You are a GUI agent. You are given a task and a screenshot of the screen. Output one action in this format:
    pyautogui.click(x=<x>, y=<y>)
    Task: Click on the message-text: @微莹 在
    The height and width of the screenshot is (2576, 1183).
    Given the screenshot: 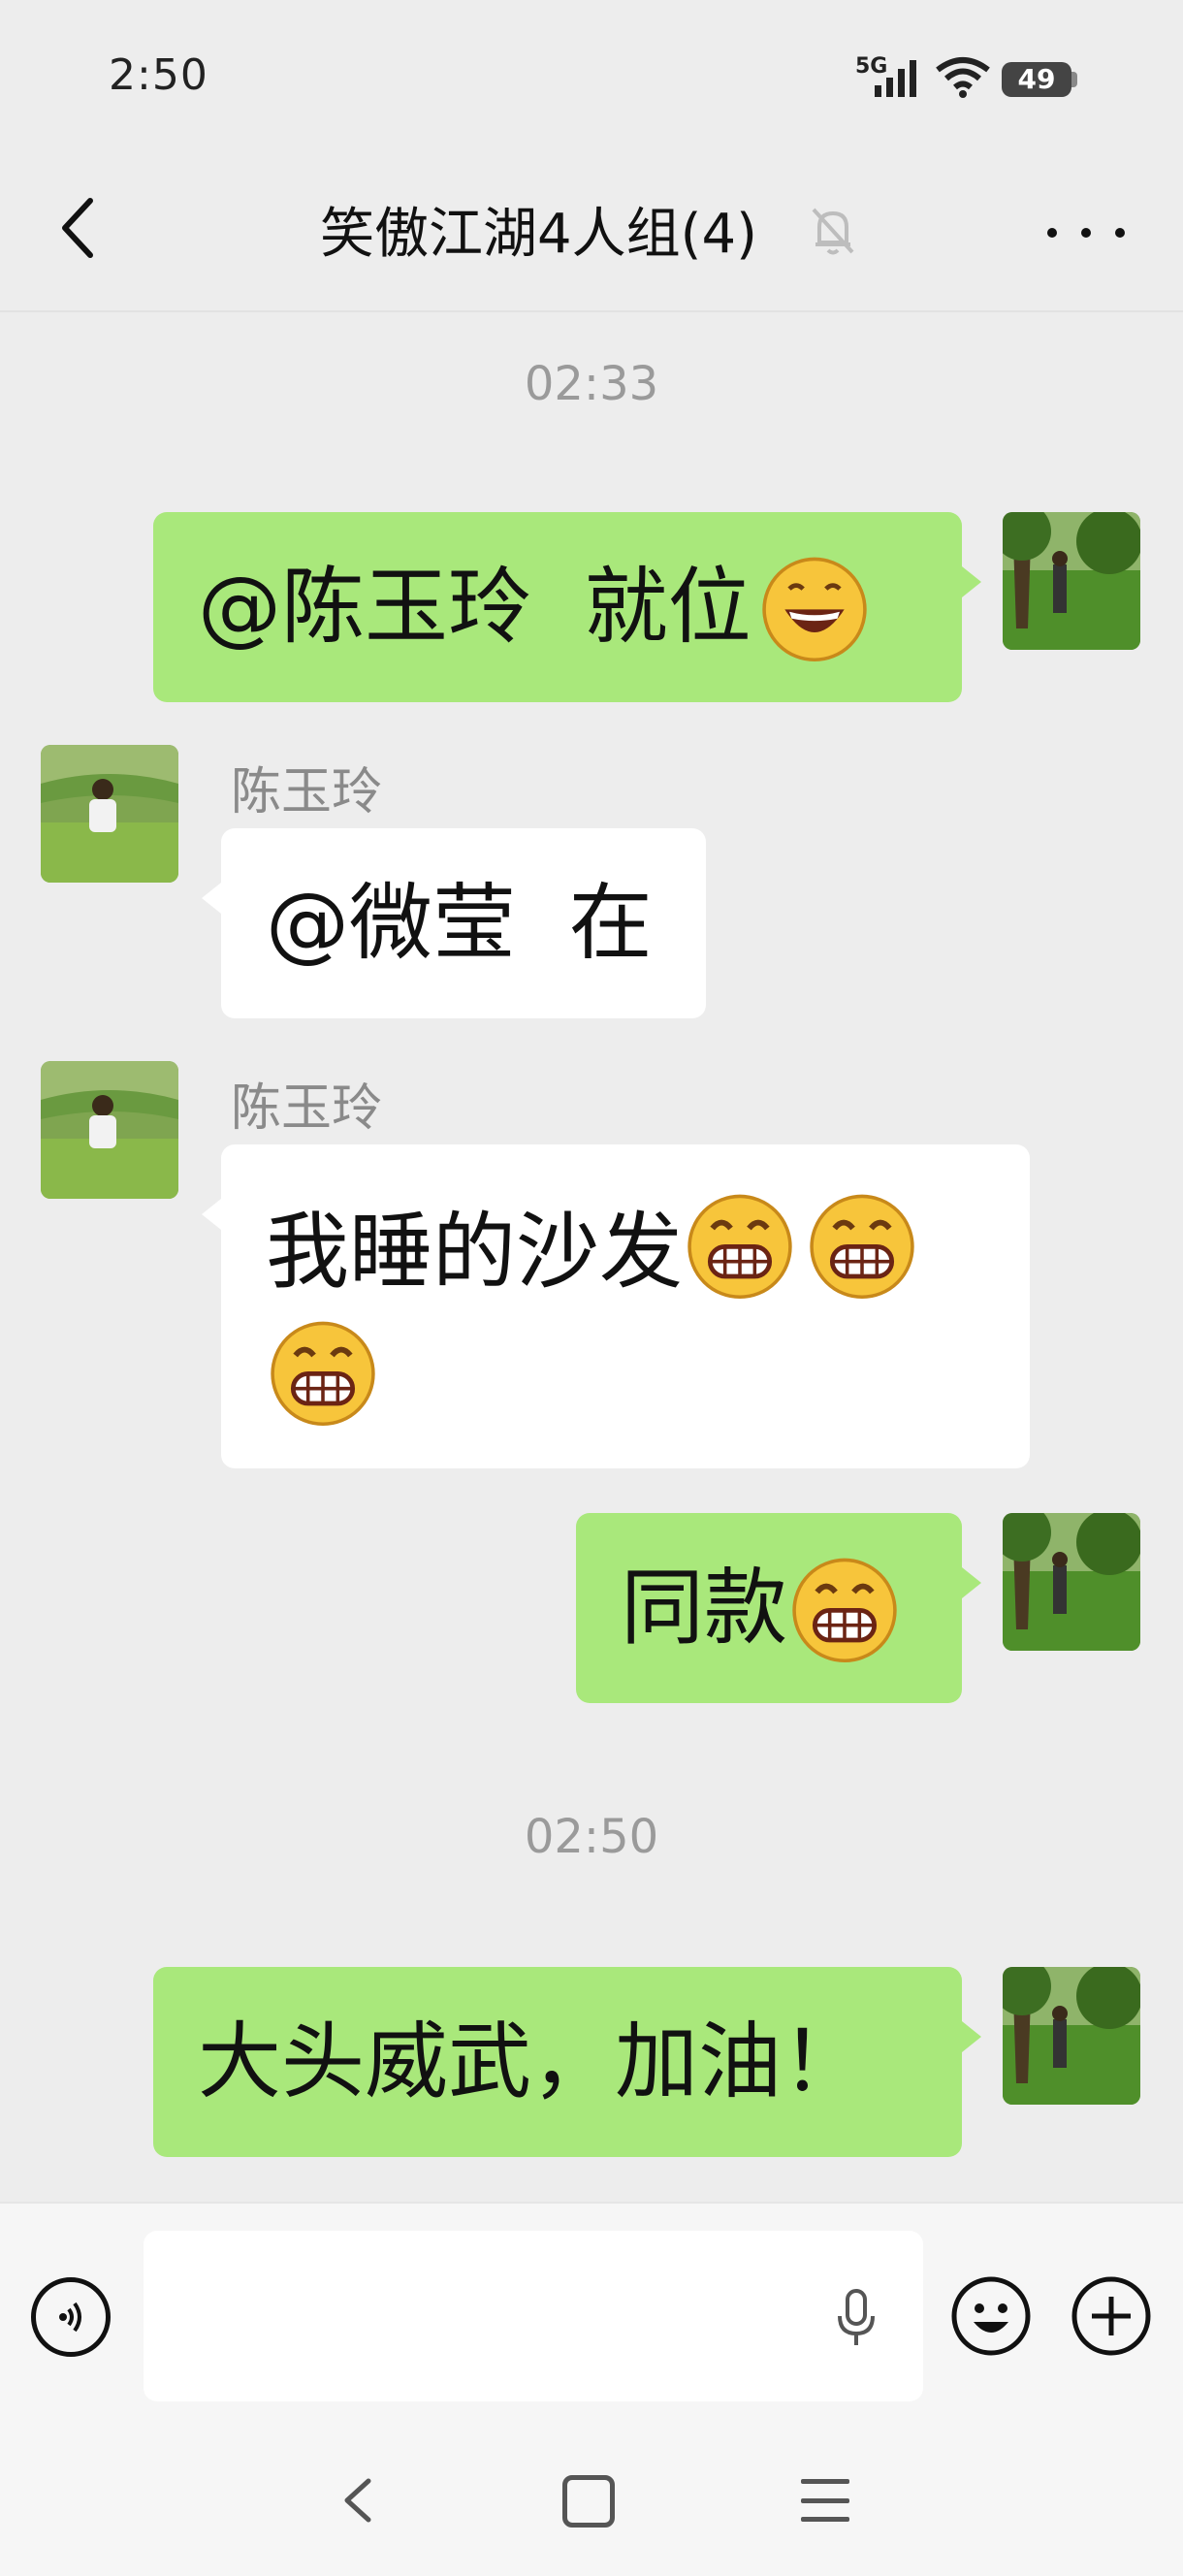 What is the action you would take?
    pyautogui.click(x=459, y=923)
    